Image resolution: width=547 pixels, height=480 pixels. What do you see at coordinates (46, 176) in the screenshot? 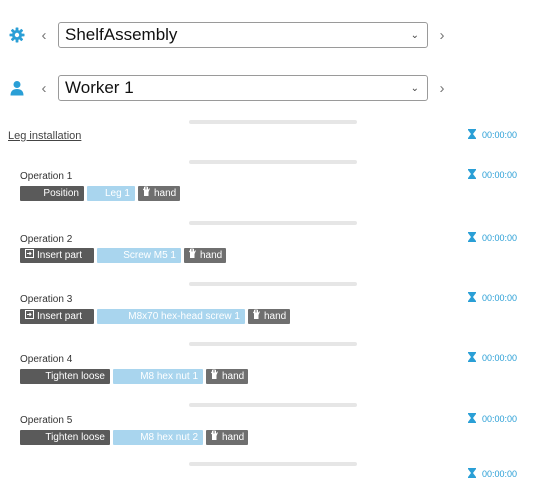
I see `operation-title: Operation 1` at bounding box center [46, 176].